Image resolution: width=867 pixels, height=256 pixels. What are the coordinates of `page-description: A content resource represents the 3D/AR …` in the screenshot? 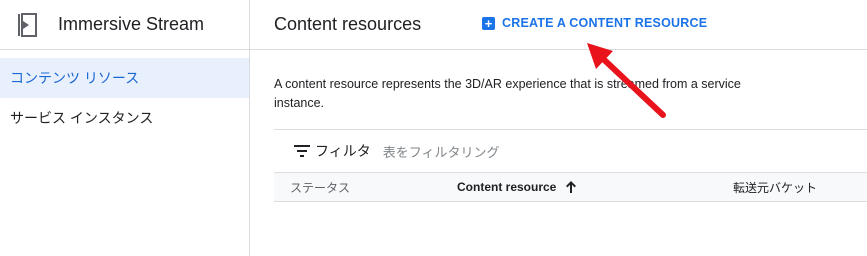 It's located at (507, 93).